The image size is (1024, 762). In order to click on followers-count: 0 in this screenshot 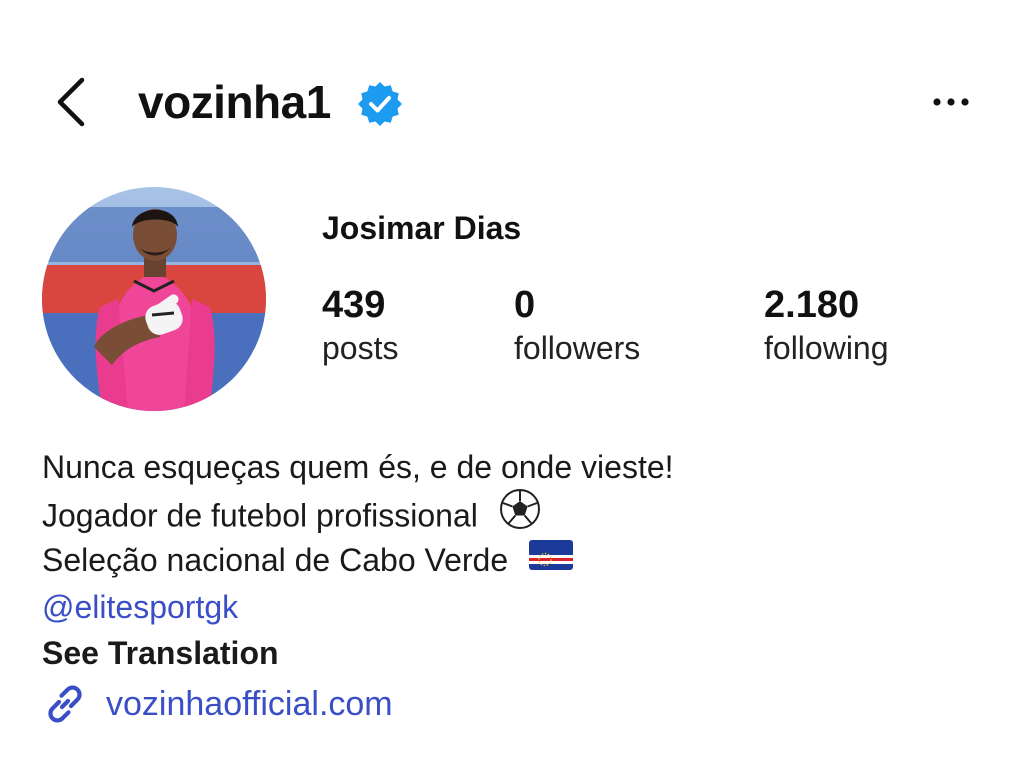, I will do `click(525, 305)`.